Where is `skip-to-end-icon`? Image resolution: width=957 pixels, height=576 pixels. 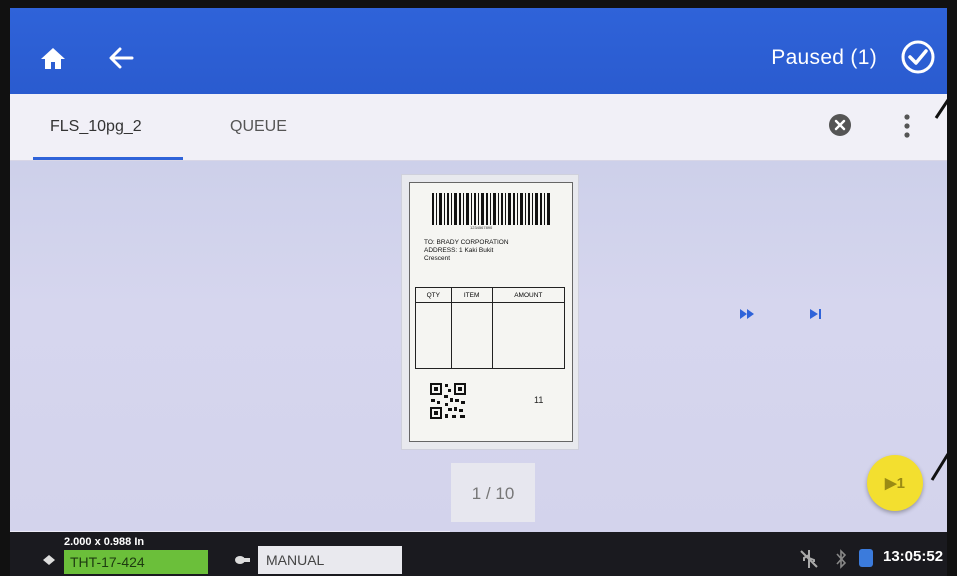
skip-to-end-icon is located at coordinates (816, 314).